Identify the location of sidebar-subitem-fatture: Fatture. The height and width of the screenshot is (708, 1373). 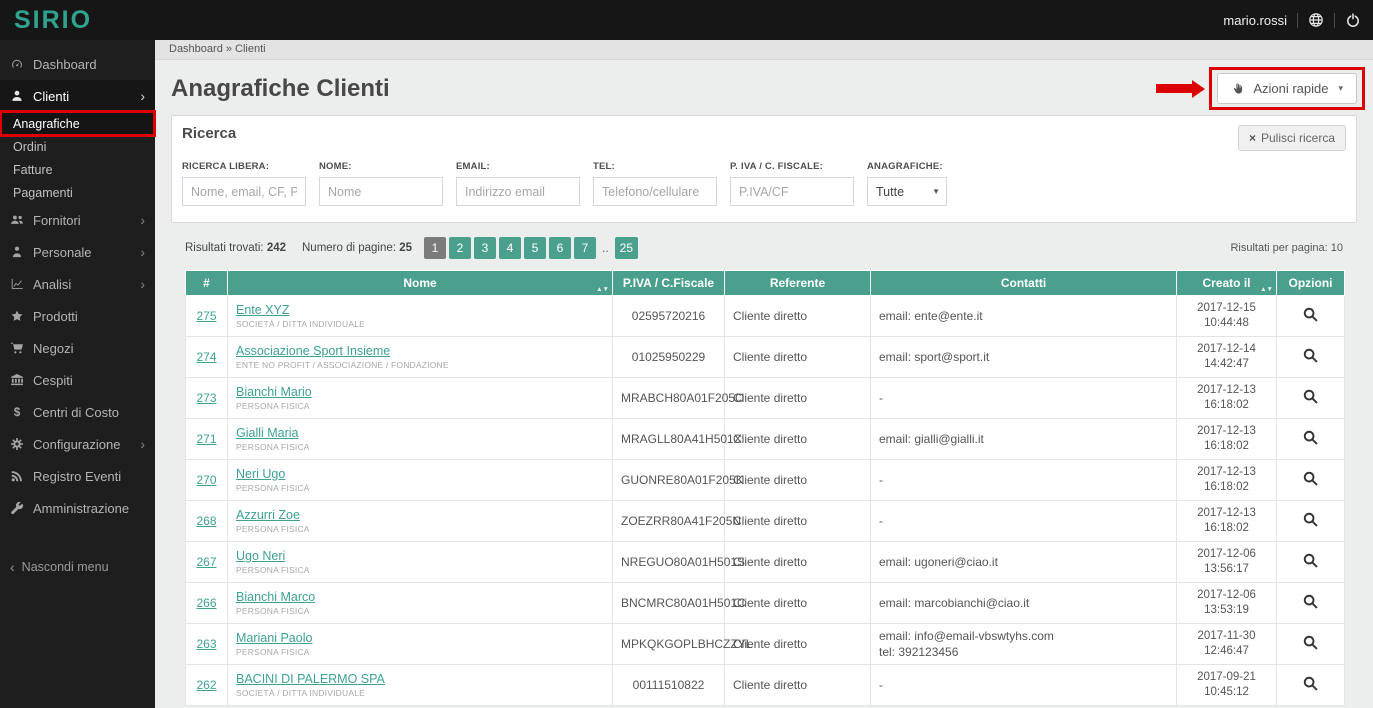
(77, 169).